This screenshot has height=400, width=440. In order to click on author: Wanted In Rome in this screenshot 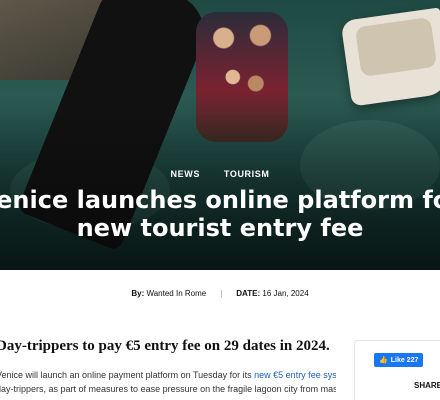, I will do `click(176, 293)`.